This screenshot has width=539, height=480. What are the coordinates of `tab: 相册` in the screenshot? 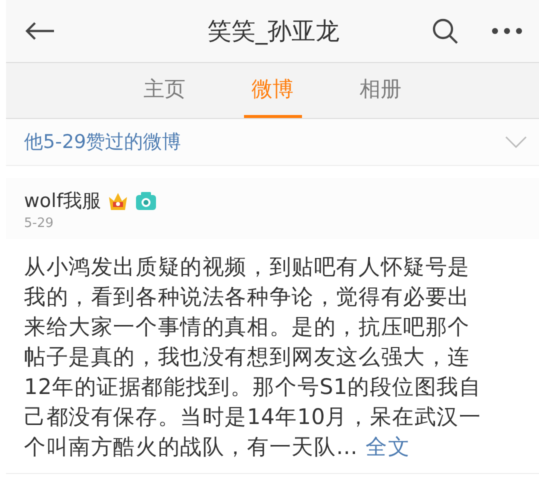 It's located at (381, 90).